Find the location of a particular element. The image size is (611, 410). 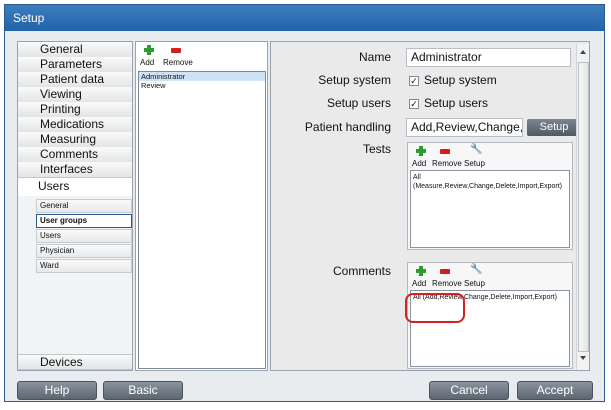

comments-setup-button: Setup is located at coordinates (474, 283).